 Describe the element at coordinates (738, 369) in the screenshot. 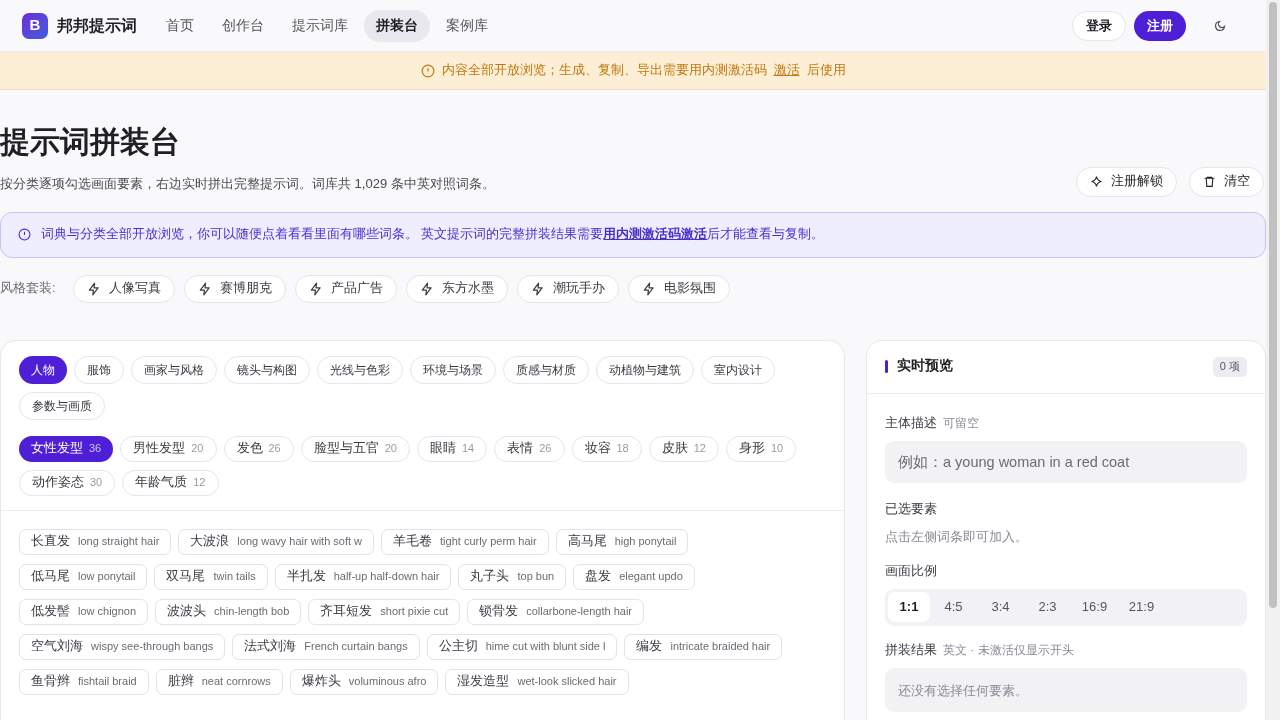

I see `category-tab: 室内设计` at that location.